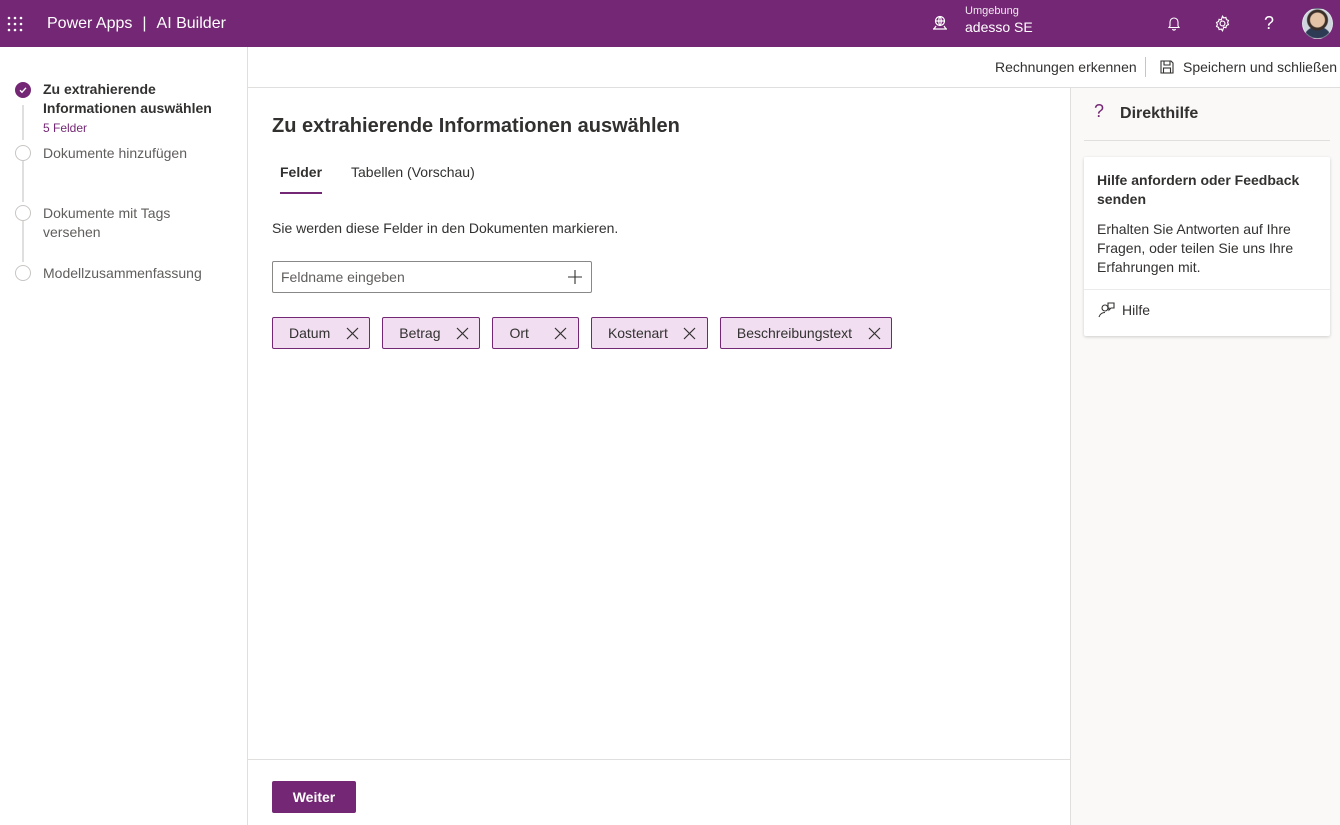 The image size is (1340, 825). Describe the element at coordinates (535, 333) in the screenshot. I see `field-chip-ort: Ort` at that location.